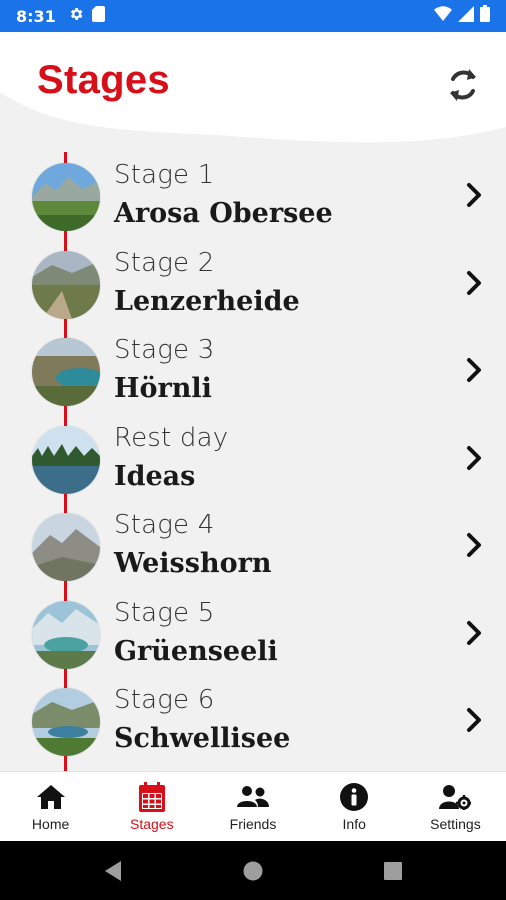 This screenshot has height=900, width=506. Describe the element at coordinates (36, 16) in the screenshot. I see `status-time: 8:31` at that location.